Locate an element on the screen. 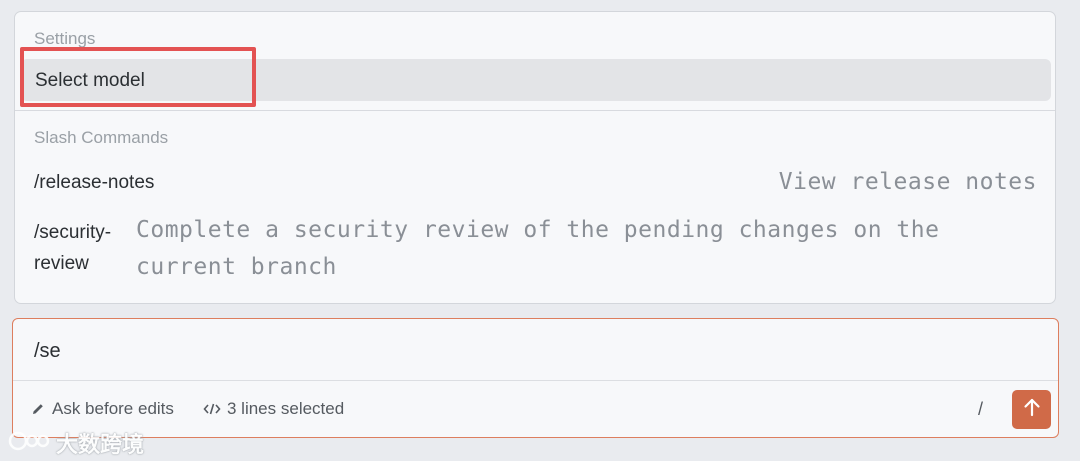 Image resolution: width=1080 pixels, height=461 pixels. send-button is located at coordinates (1031, 409).